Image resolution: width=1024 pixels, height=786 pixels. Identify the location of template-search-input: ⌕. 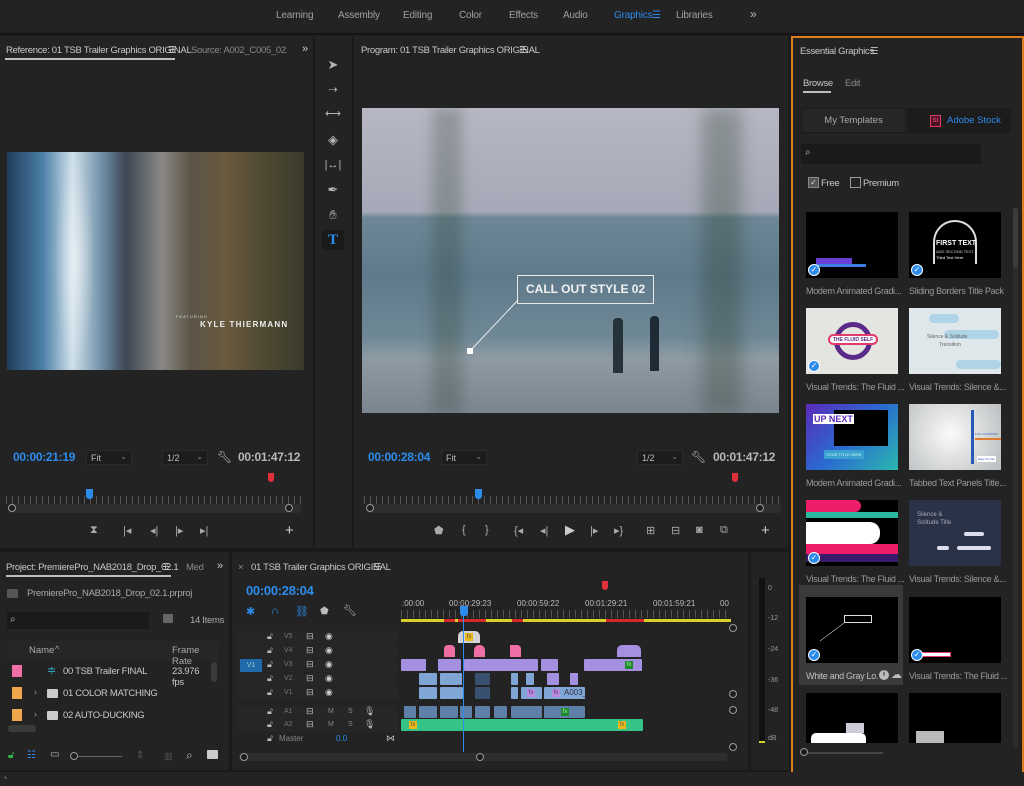
(891, 154).